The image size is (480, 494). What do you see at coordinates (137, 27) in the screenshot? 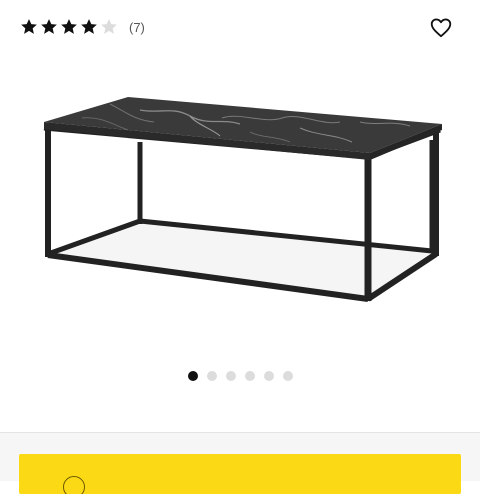
I see `review-count: (7)` at bounding box center [137, 27].